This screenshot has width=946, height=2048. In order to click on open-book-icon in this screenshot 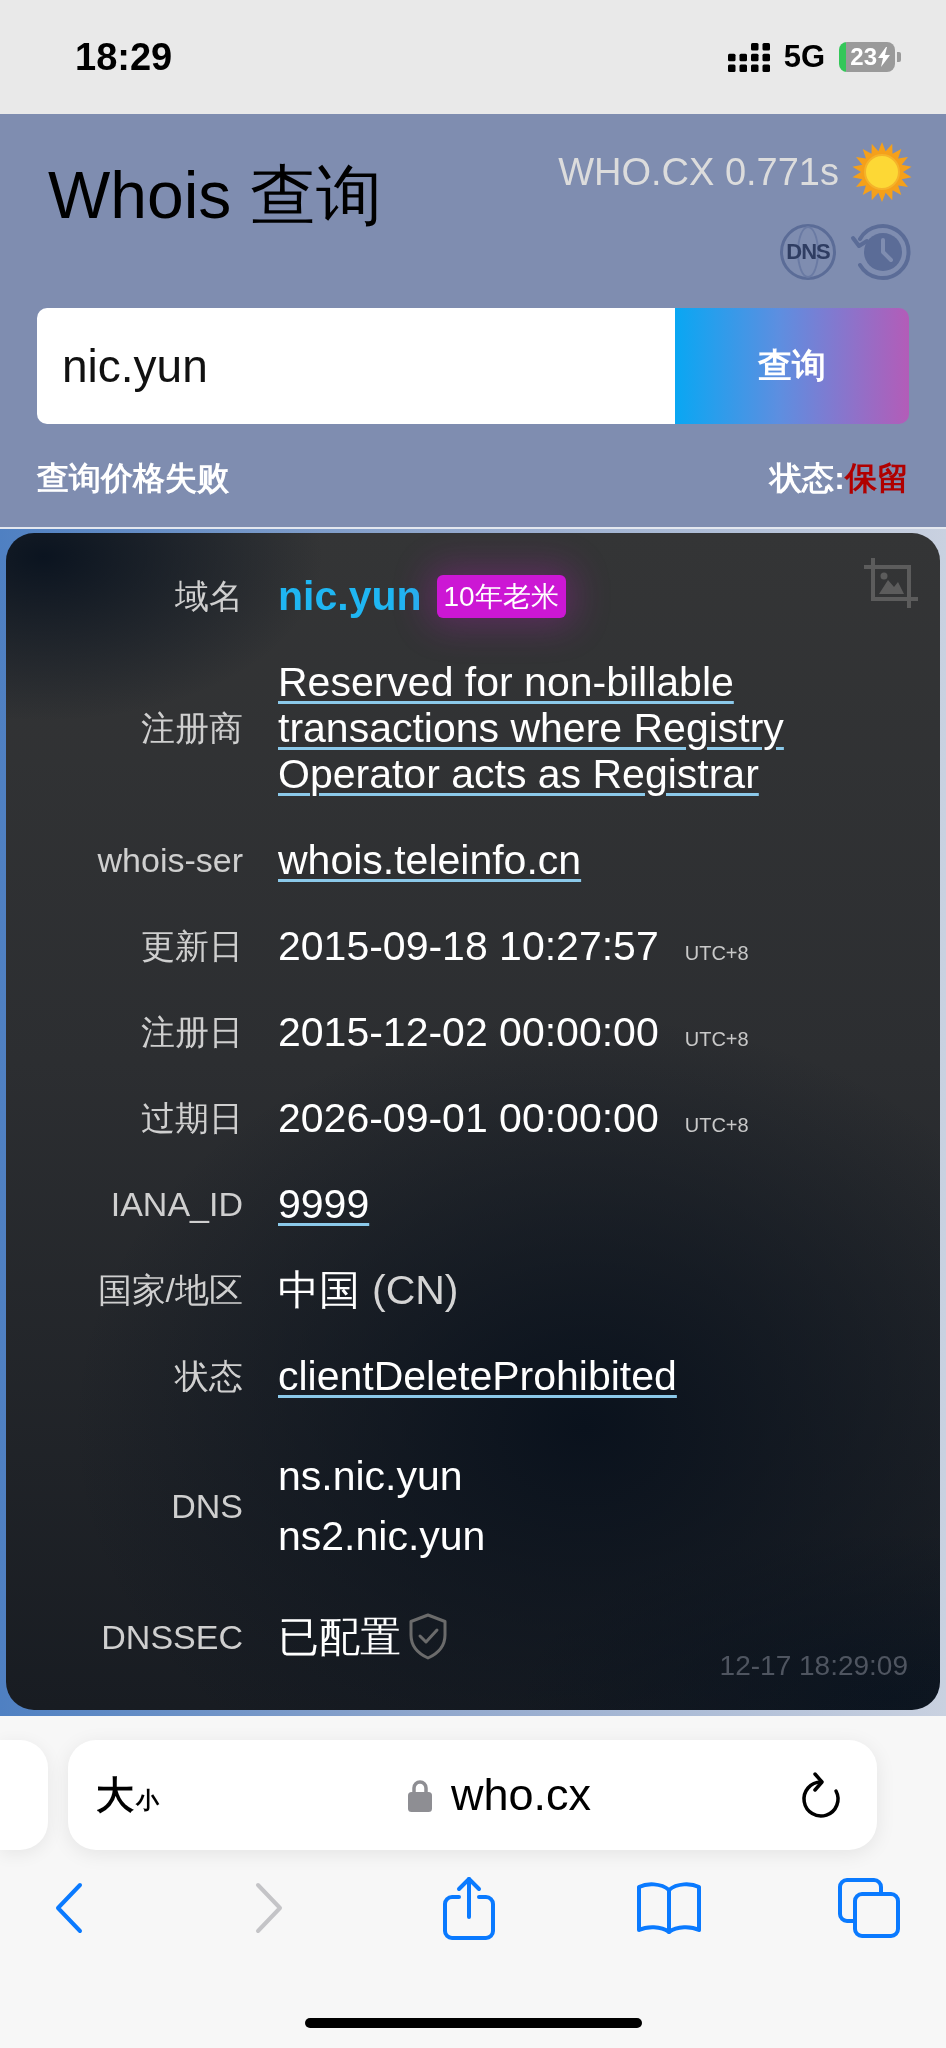, I will do `click(669, 1908)`.